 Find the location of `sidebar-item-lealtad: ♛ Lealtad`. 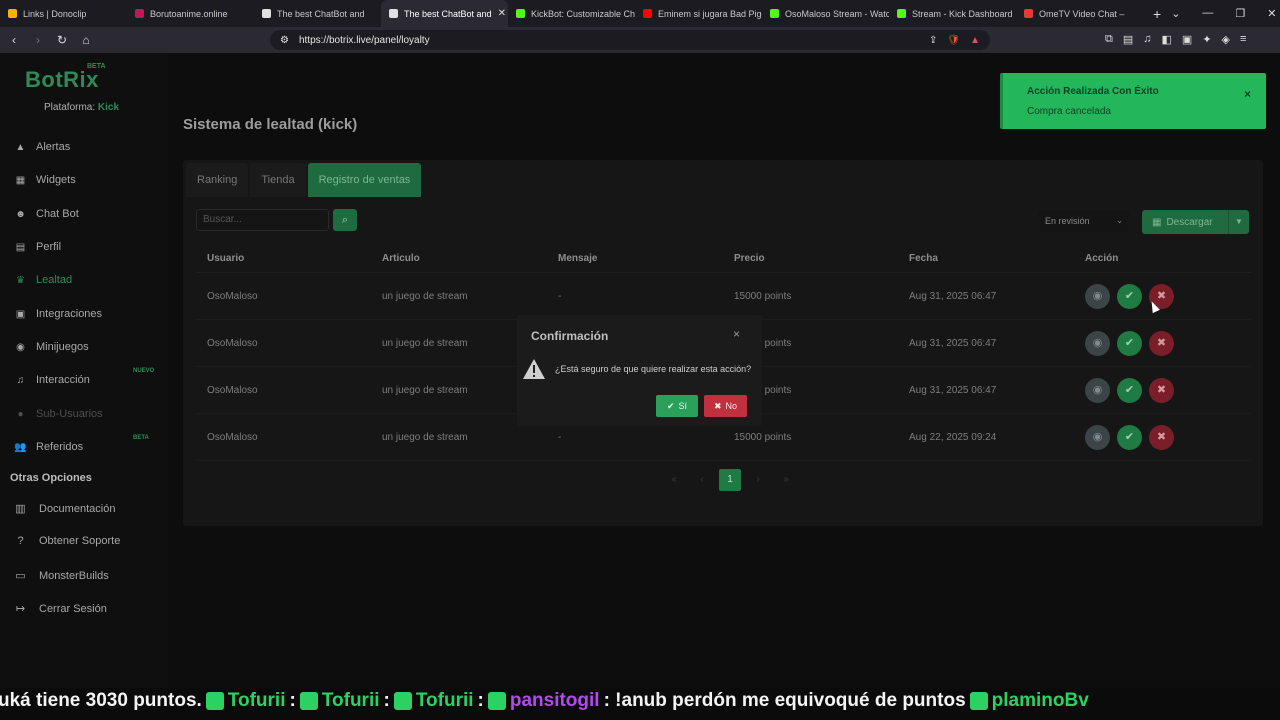

sidebar-item-lealtad: ♛ Lealtad is located at coordinates (43, 280).